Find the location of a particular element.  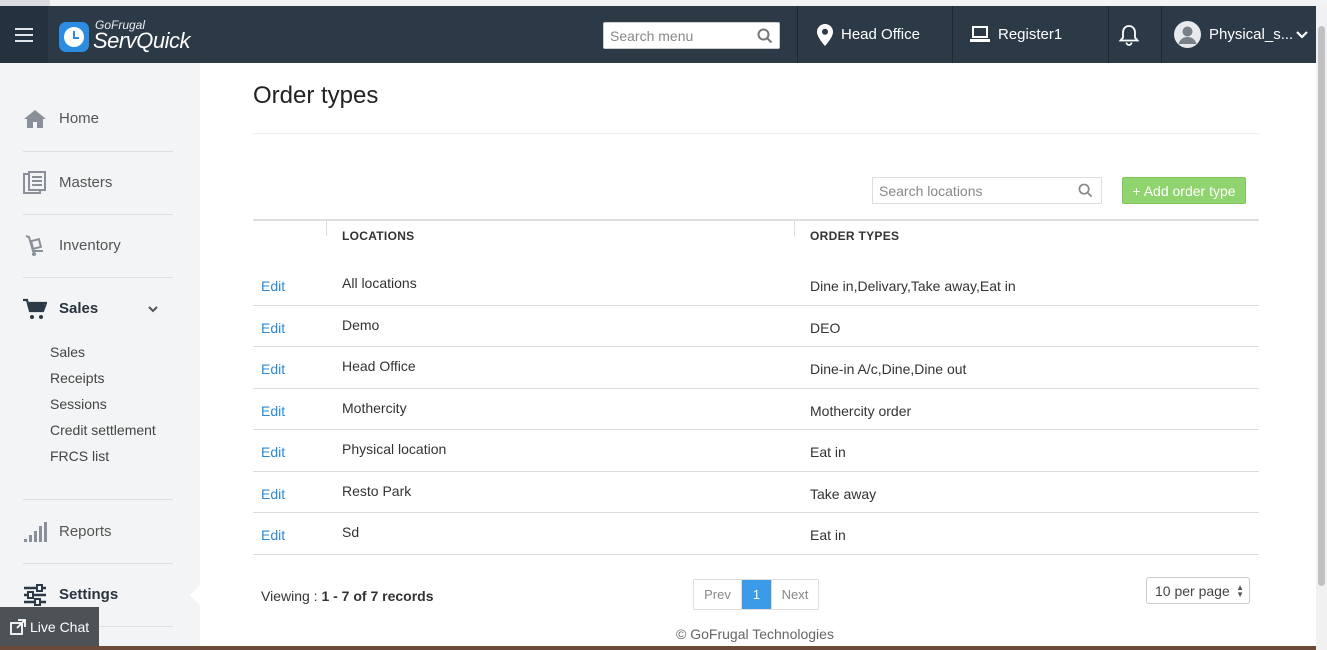

register-monitor-icon is located at coordinates (980, 33).